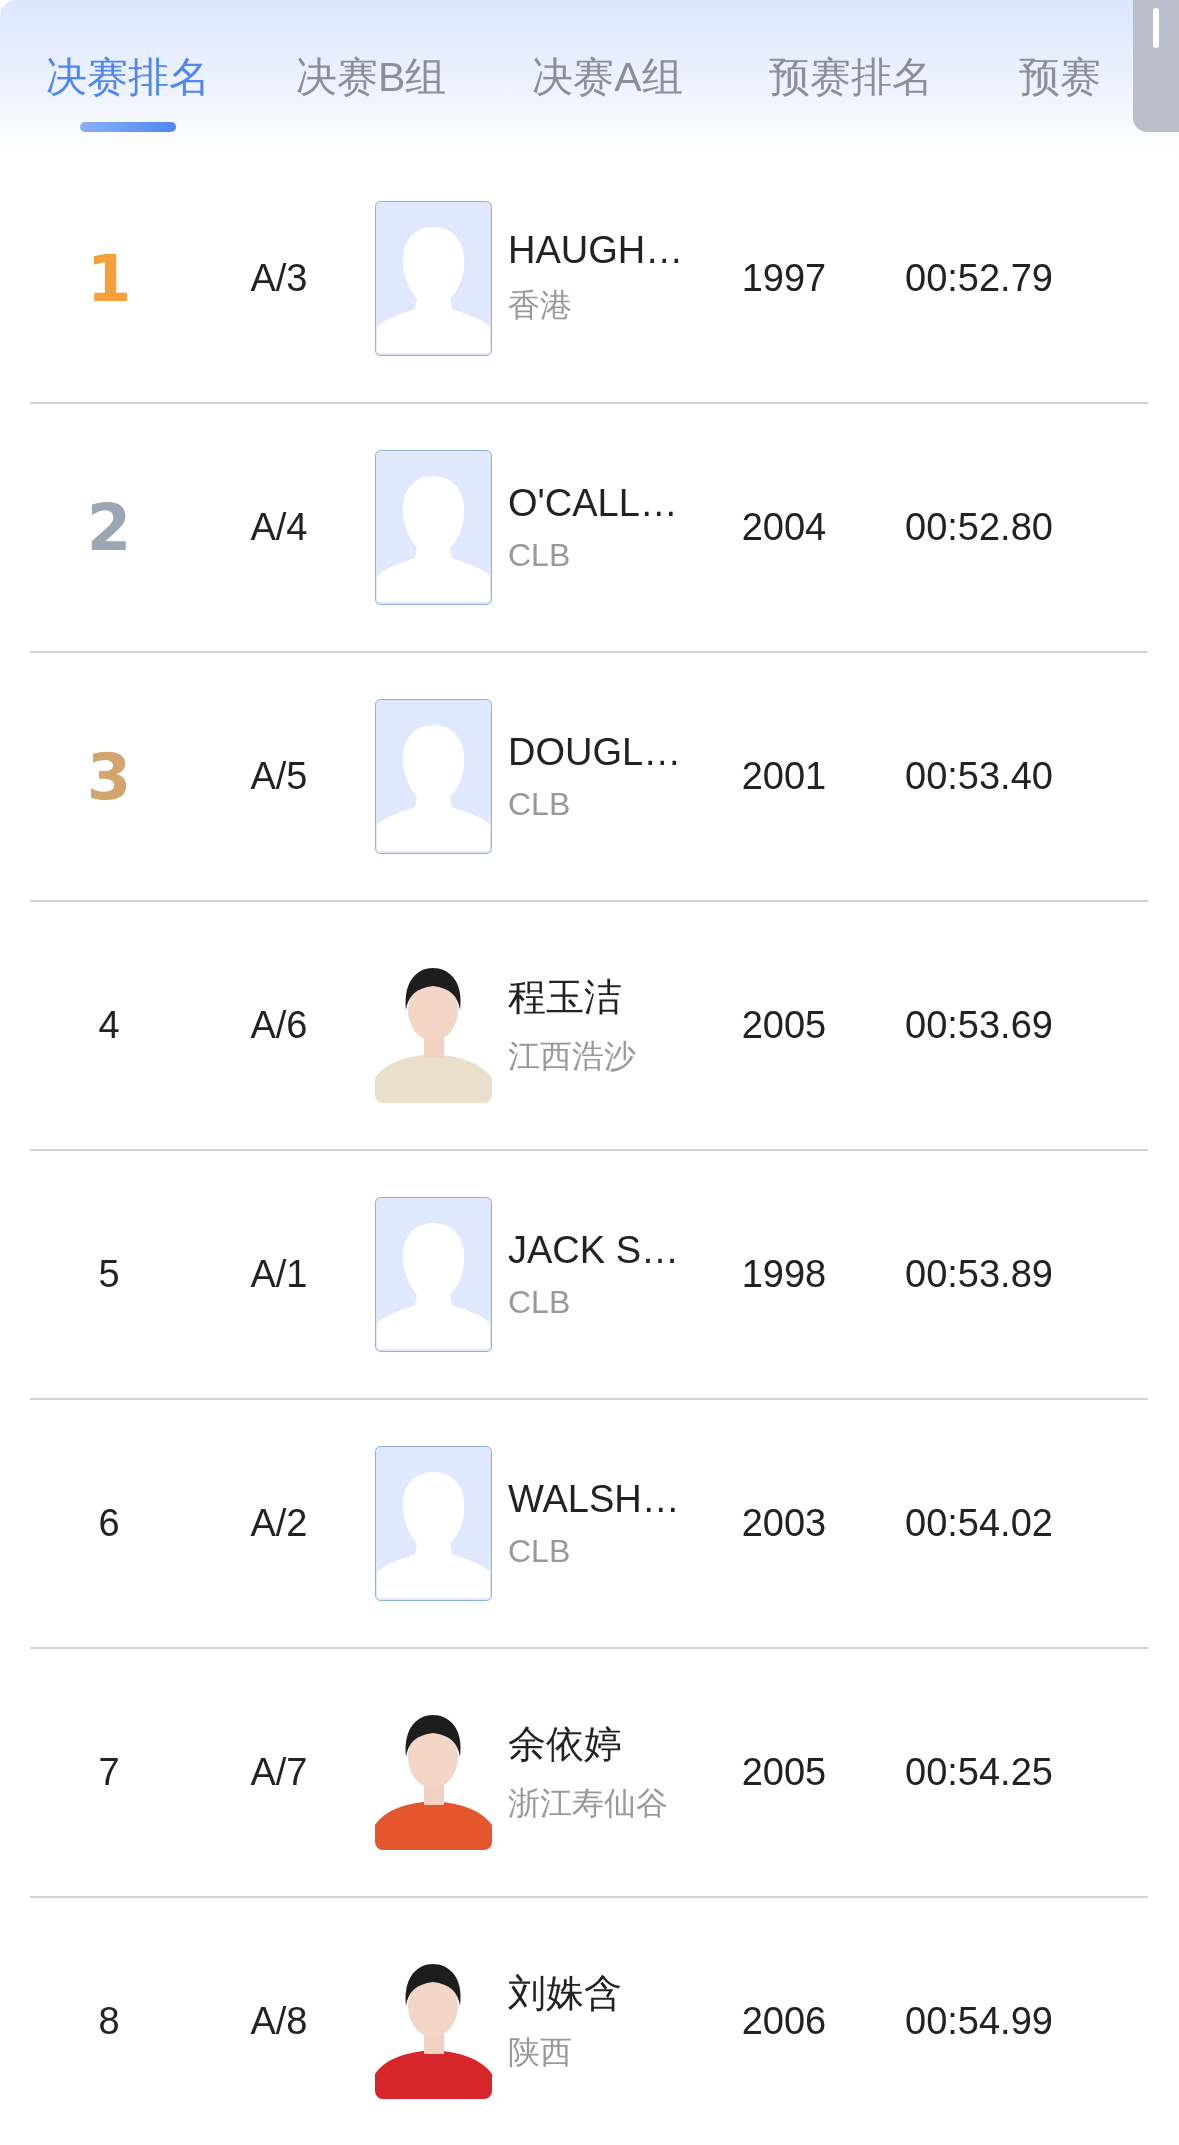  What do you see at coordinates (784, 278) in the screenshot?
I see `birth-year: 1997` at bounding box center [784, 278].